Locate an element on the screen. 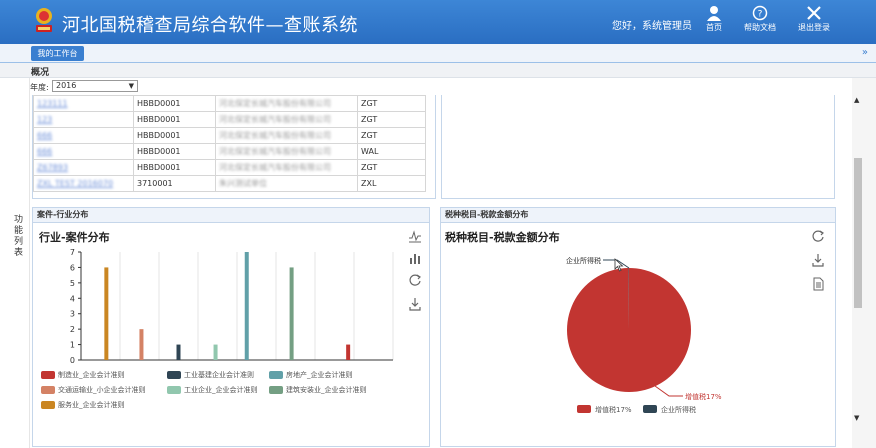 This screenshot has height=448, width=876. case-id-link-text: Z67893 is located at coordinates (52, 167).